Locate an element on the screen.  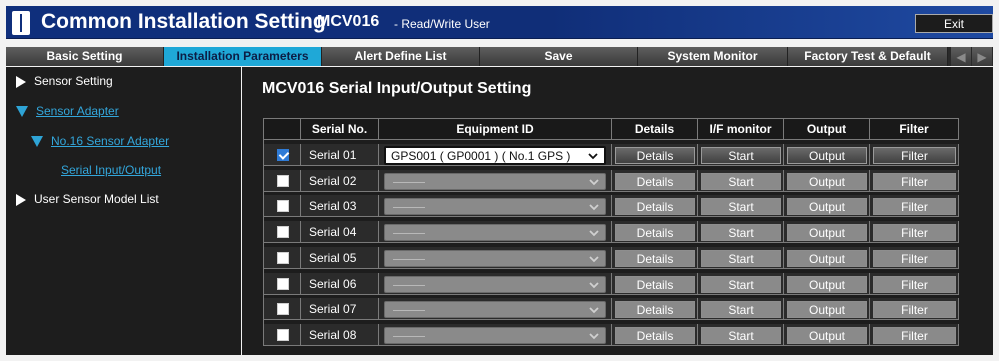
triangle-left-icon: ◀ is located at coordinates (961, 56).